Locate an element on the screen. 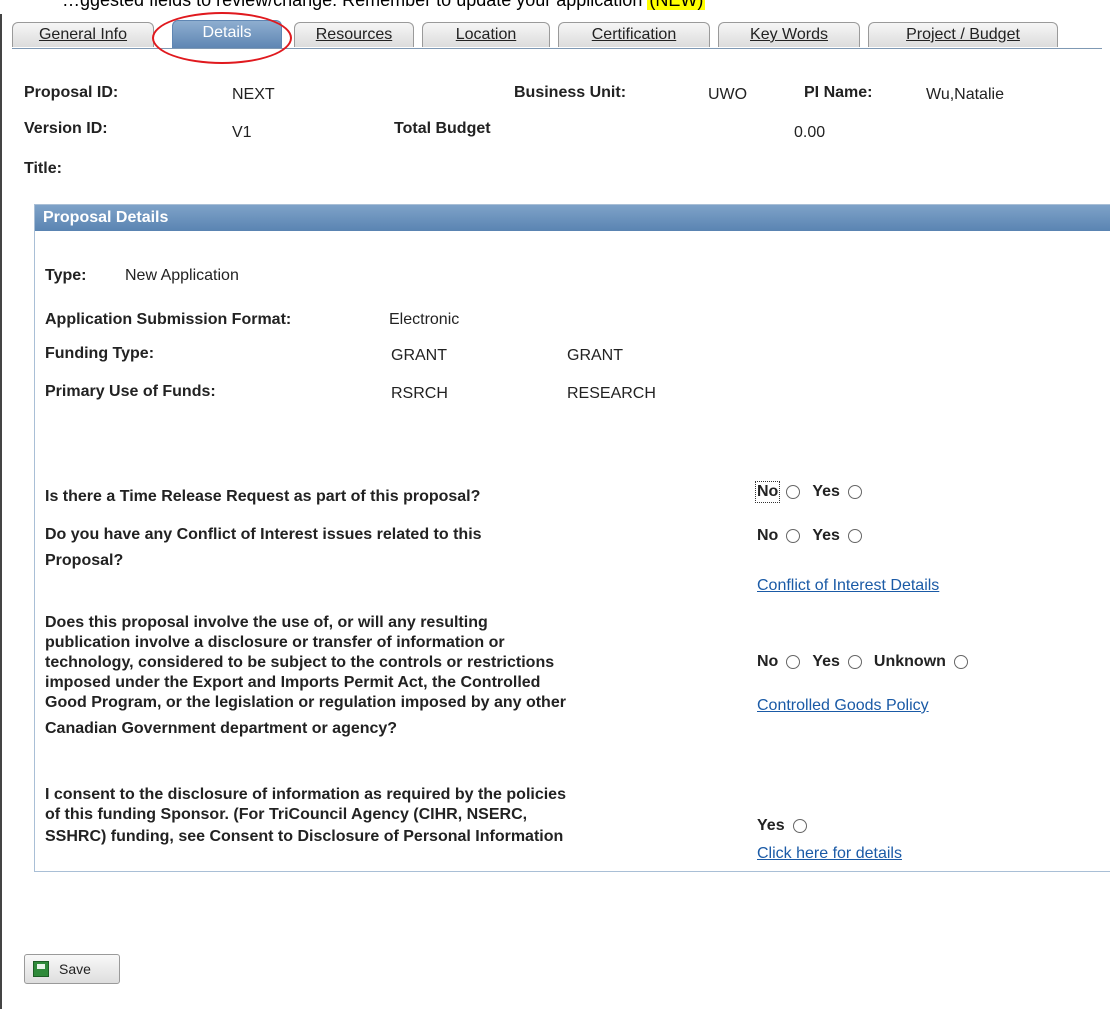 The image size is (1110, 1009). use-of-funds-label: Primary Use of Funds: is located at coordinates (130, 391).